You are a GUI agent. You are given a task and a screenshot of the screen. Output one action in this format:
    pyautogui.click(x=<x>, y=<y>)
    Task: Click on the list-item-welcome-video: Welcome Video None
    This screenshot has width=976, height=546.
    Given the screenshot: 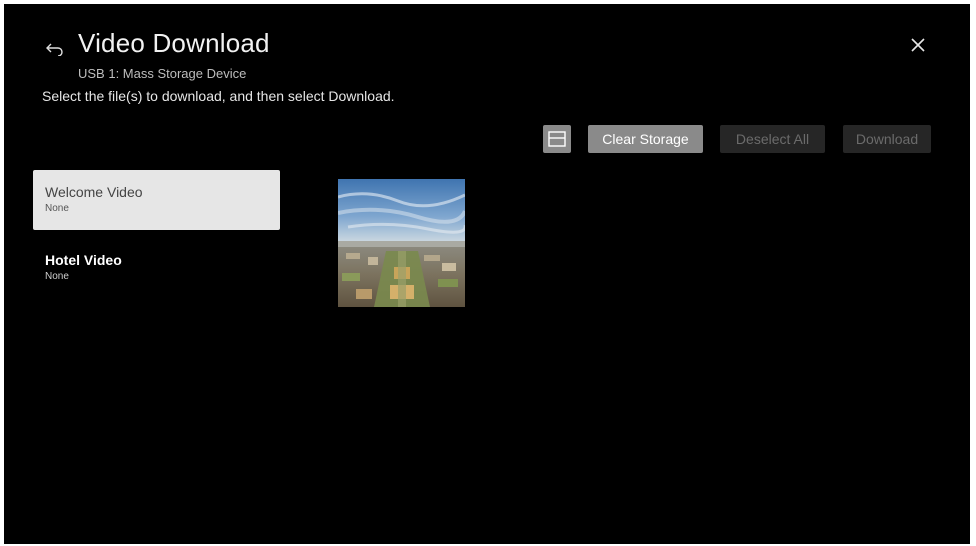 What is the action you would take?
    pyautogui.click(x=156, y=200)
    